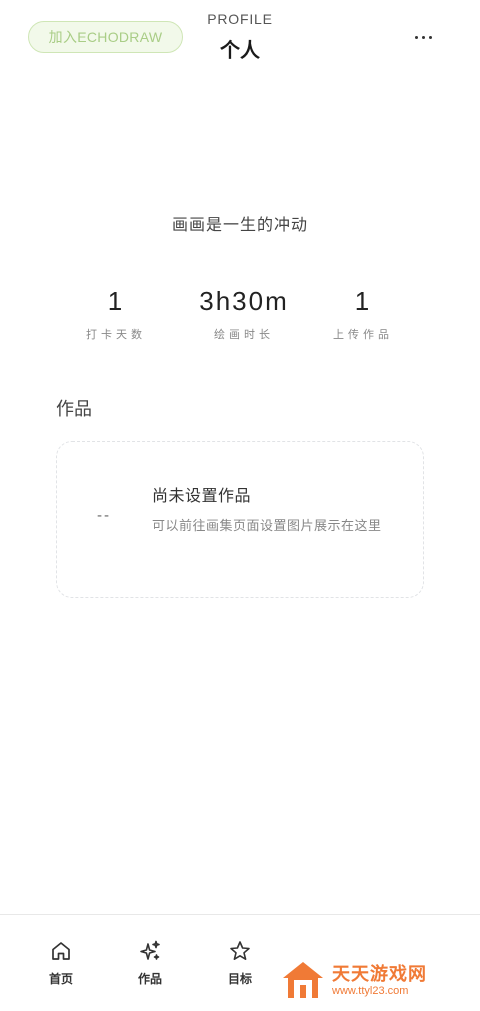 The width and height of the screenshot is (480, 1011). Describe the element at coordinates (60, 979) in the screenshot. I see `nav-label: 首页` at that location.